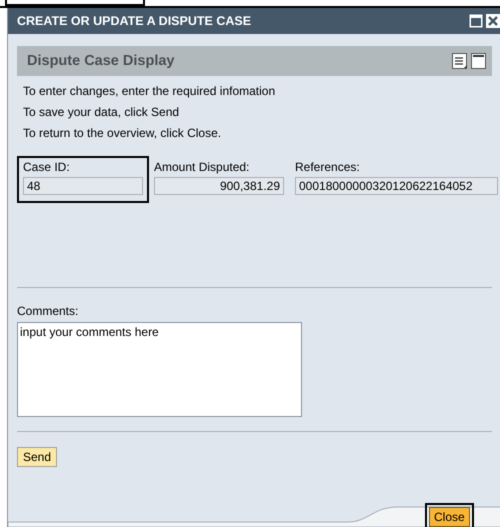 The width and height of the screenshot is (500, 527). I want to click on close-button: Close, so click(449, 517).